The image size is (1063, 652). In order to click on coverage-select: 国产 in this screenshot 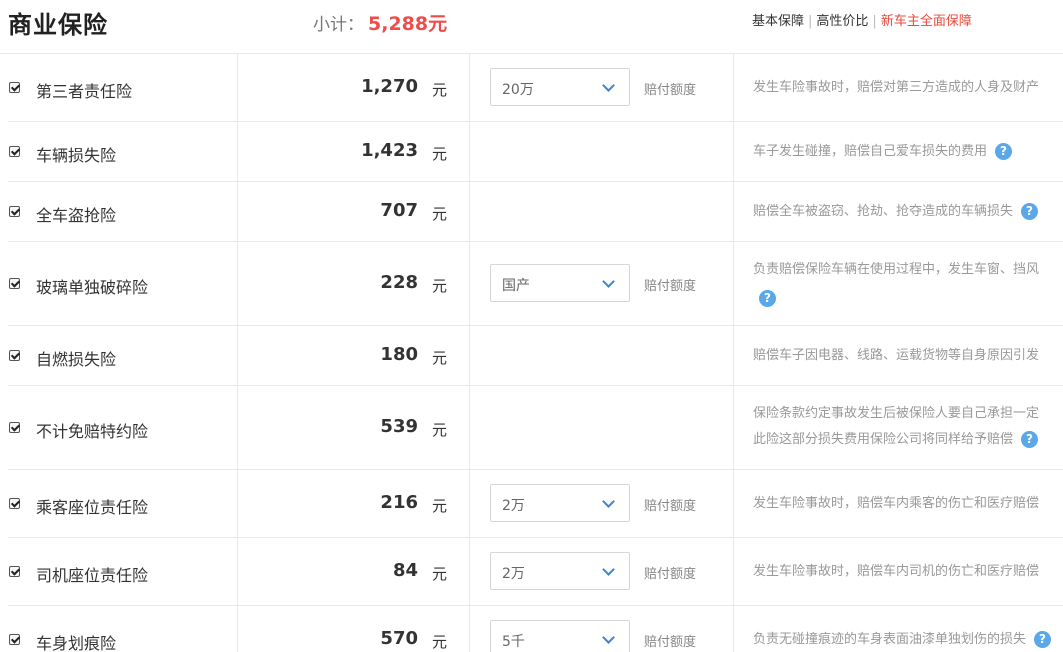, I will do `click(560, 283)`.